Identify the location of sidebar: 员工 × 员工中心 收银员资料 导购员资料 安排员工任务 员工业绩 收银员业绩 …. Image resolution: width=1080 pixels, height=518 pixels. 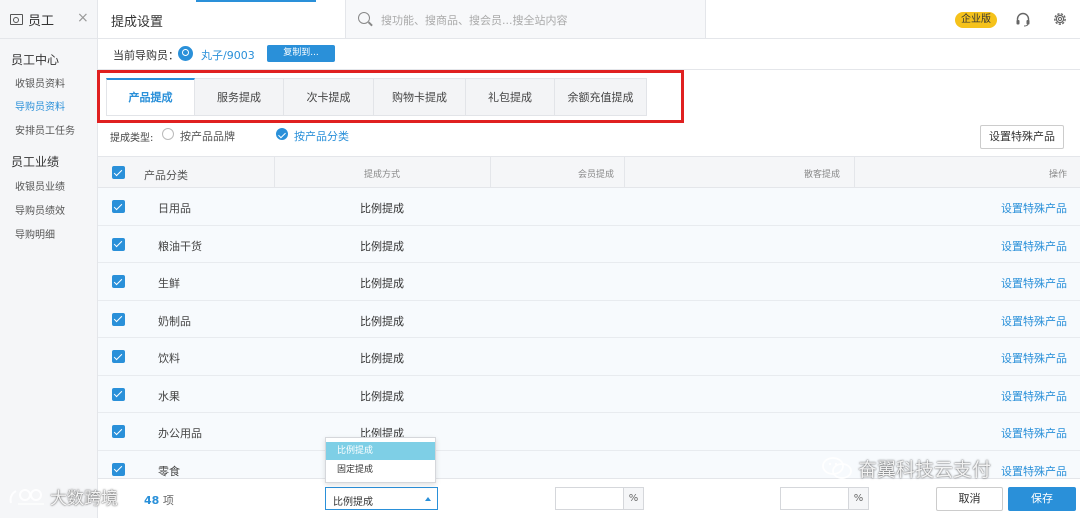
(49, 259).